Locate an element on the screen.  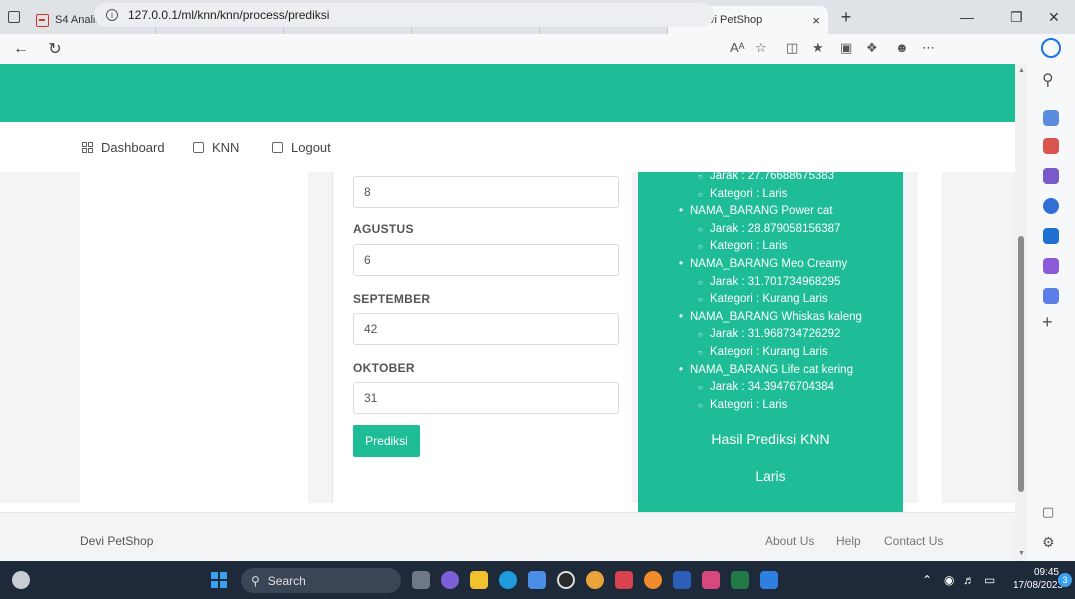
task-view-icon is located at coordinates (421, 580).